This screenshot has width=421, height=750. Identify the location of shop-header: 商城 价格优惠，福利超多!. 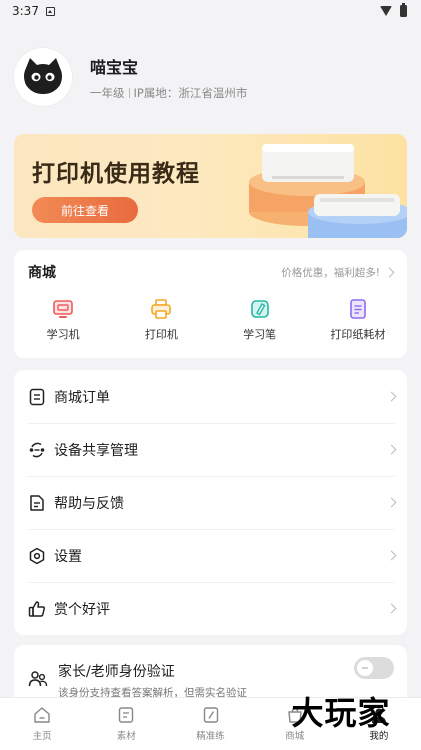
(211, 272).